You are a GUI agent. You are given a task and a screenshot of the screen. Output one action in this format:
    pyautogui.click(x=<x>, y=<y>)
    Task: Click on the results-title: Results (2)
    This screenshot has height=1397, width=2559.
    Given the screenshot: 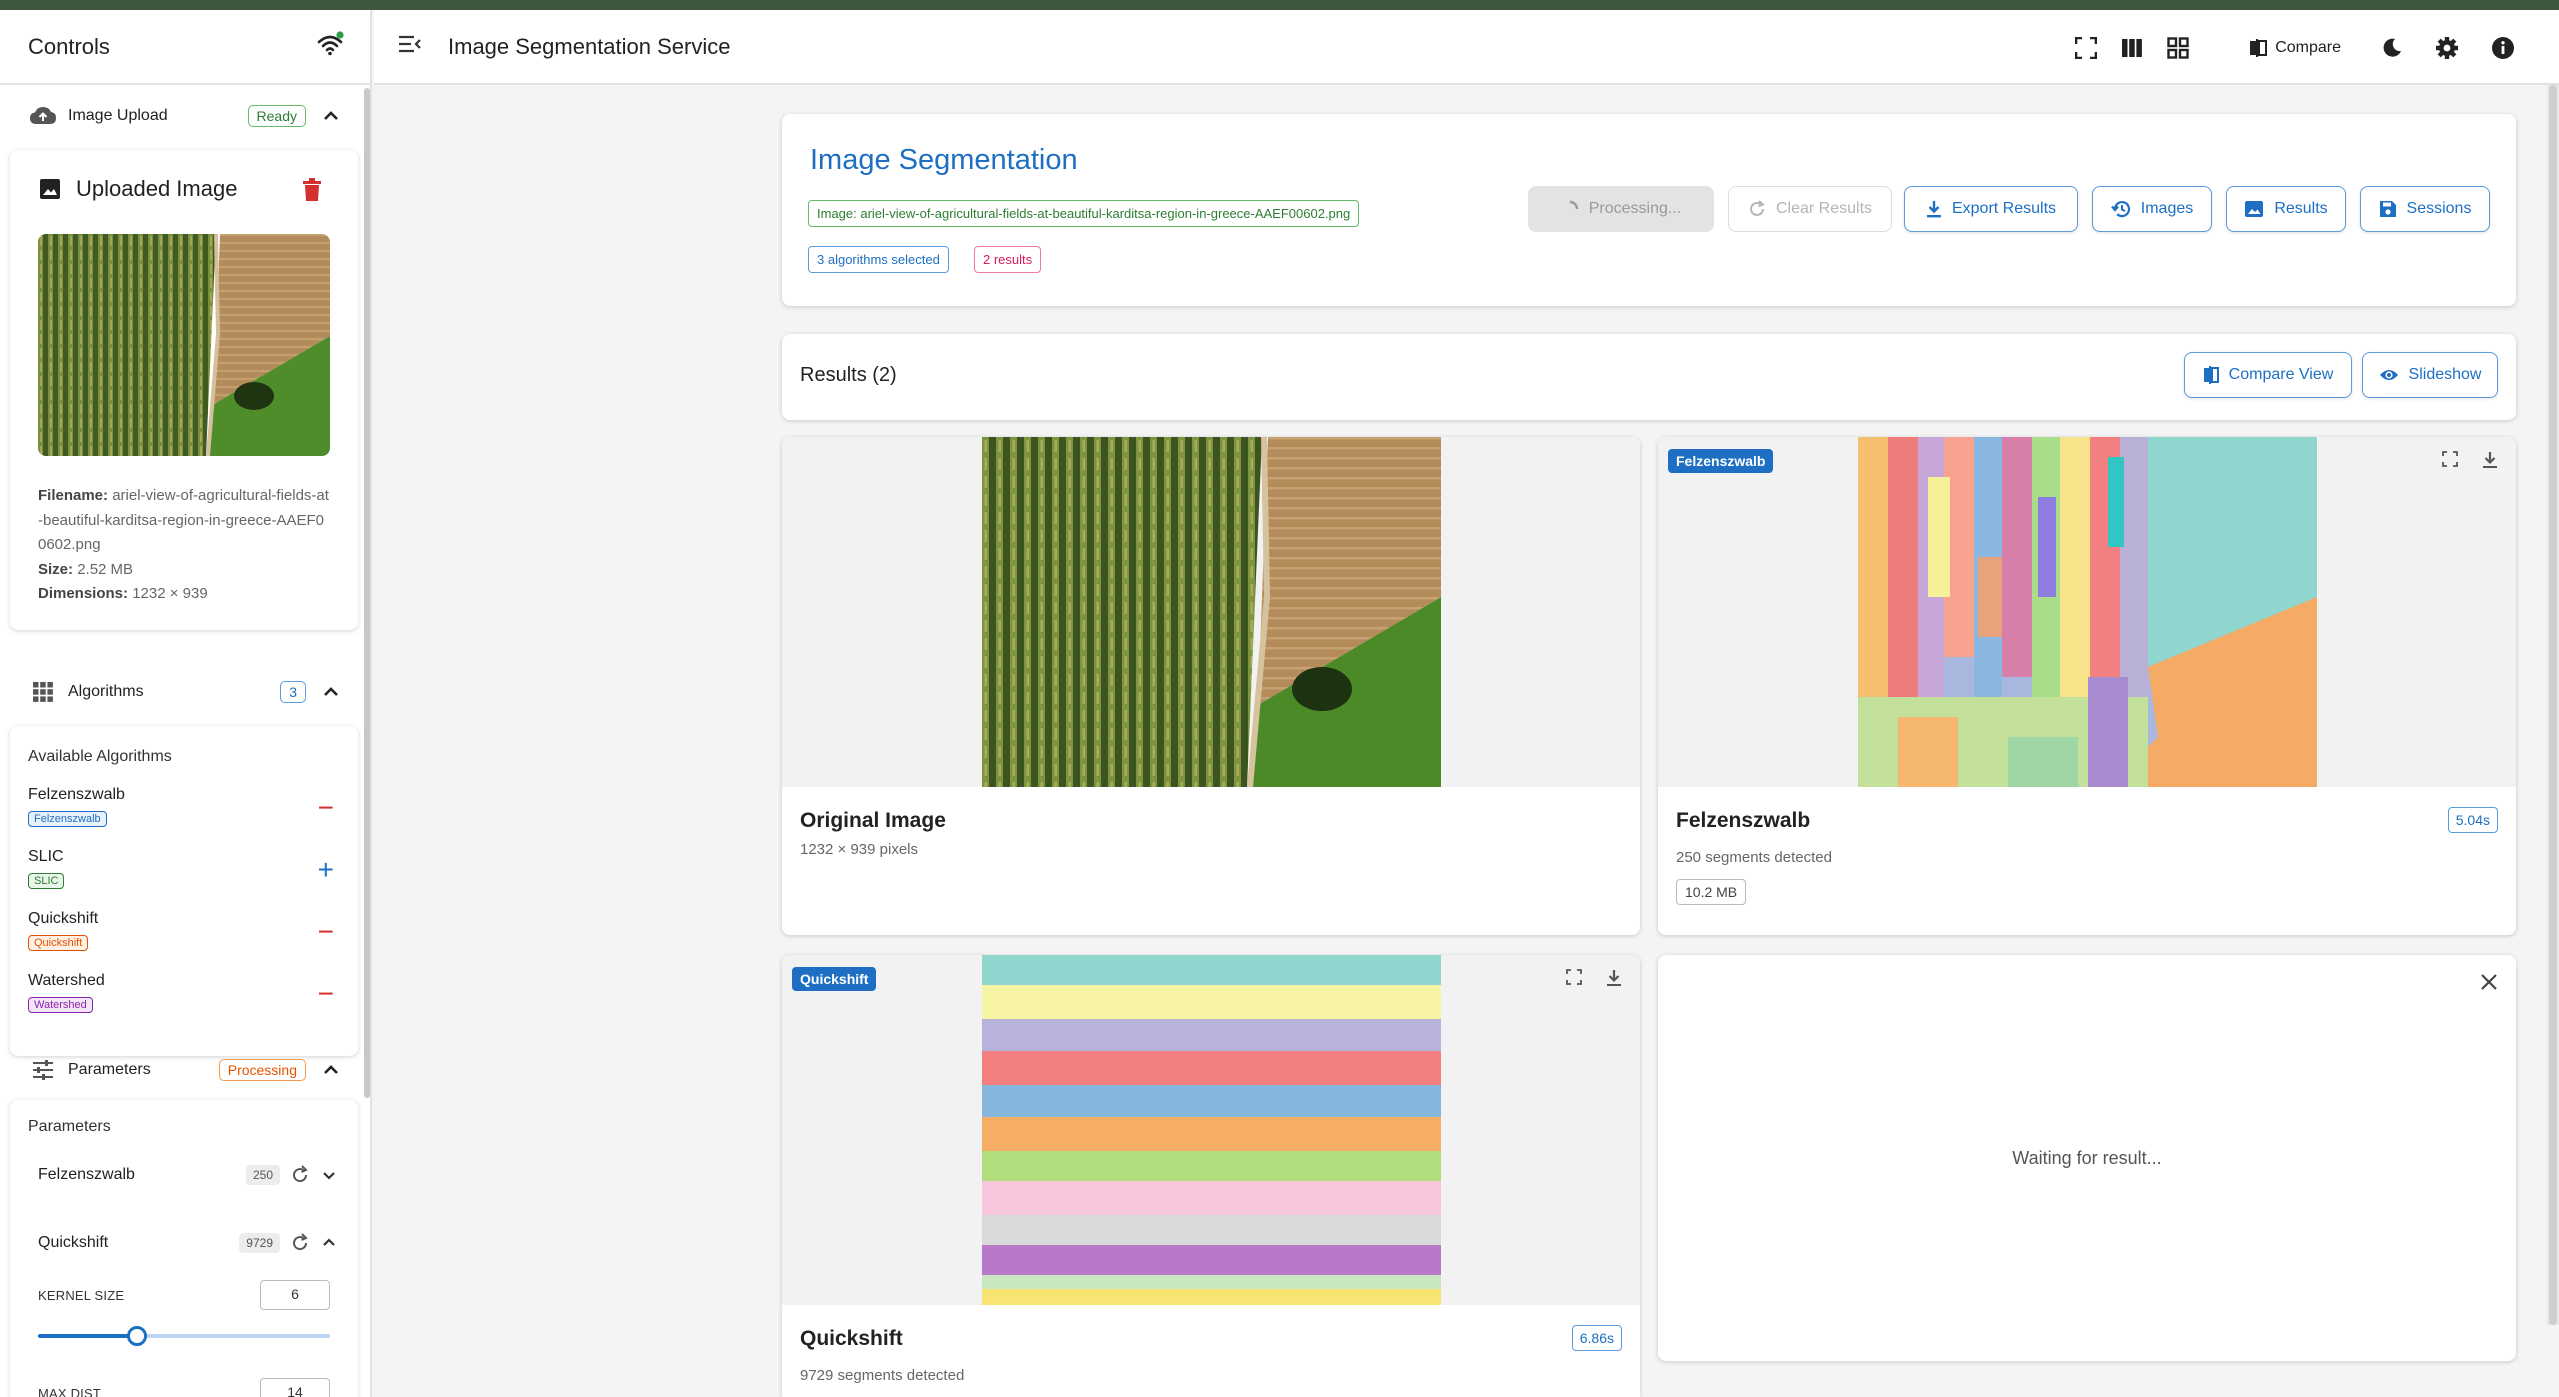 What is the action you would take?
    pyautogui.click(x=848, y=375)
    